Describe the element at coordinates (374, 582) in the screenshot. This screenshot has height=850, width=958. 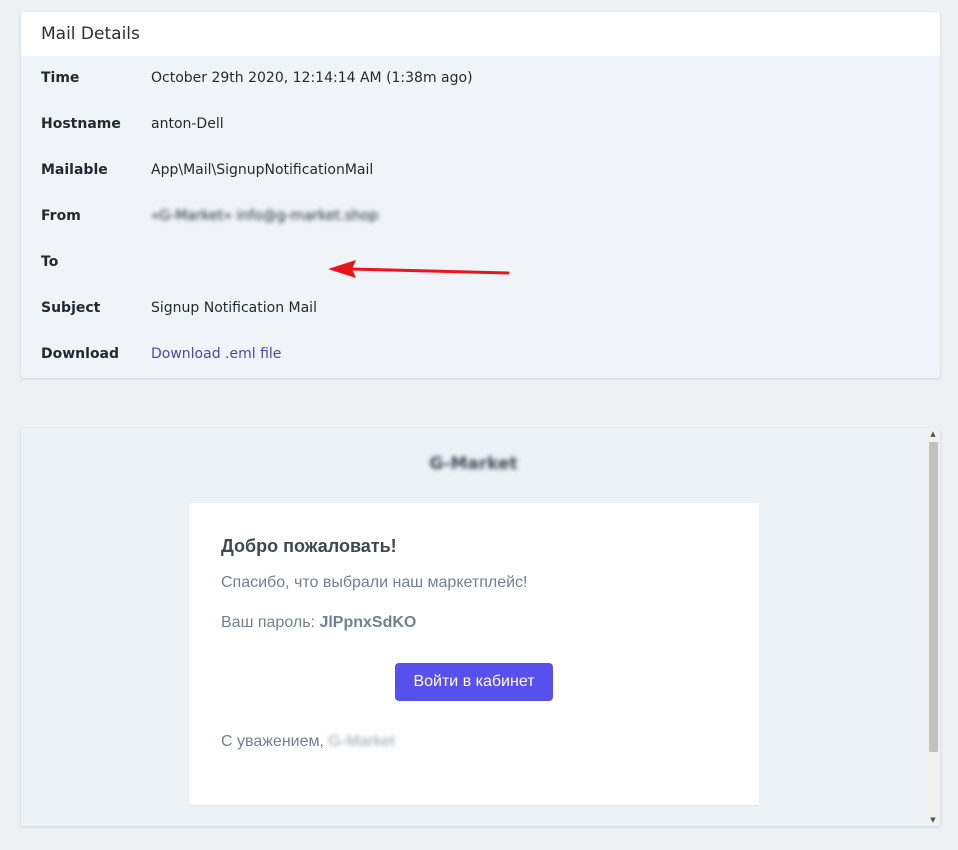
I see `thanks-text: Спасибо, что выбрали наш маркетплейс!` at that location.